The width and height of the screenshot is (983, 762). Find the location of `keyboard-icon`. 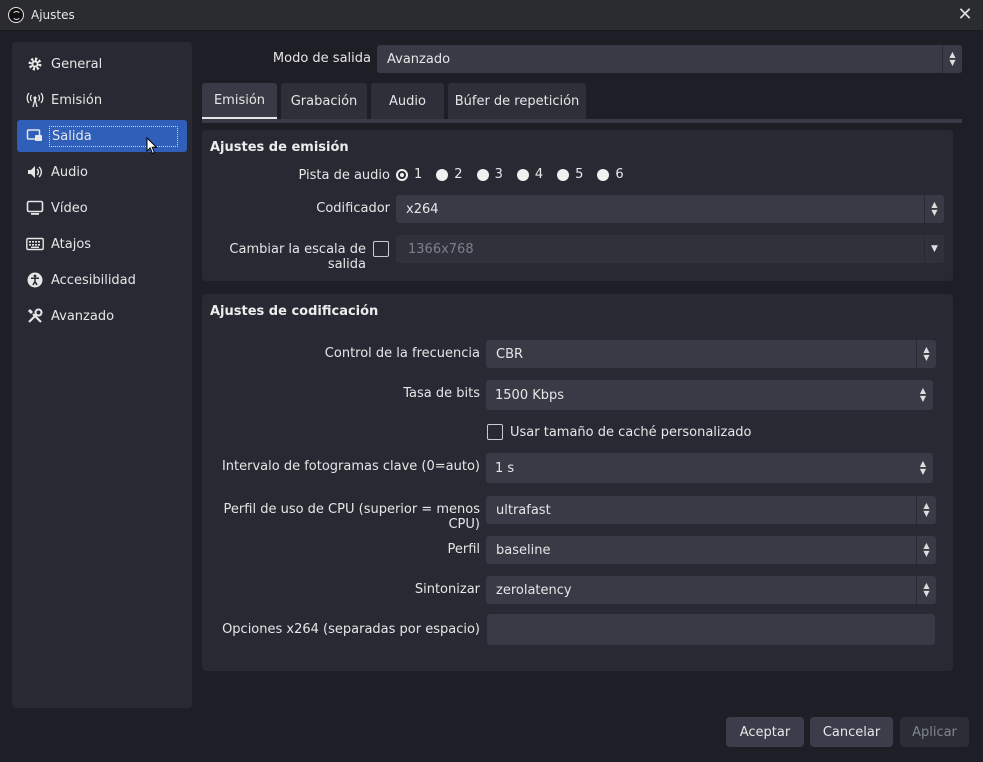

keyboard-icon is located at coordinates (35, 244).